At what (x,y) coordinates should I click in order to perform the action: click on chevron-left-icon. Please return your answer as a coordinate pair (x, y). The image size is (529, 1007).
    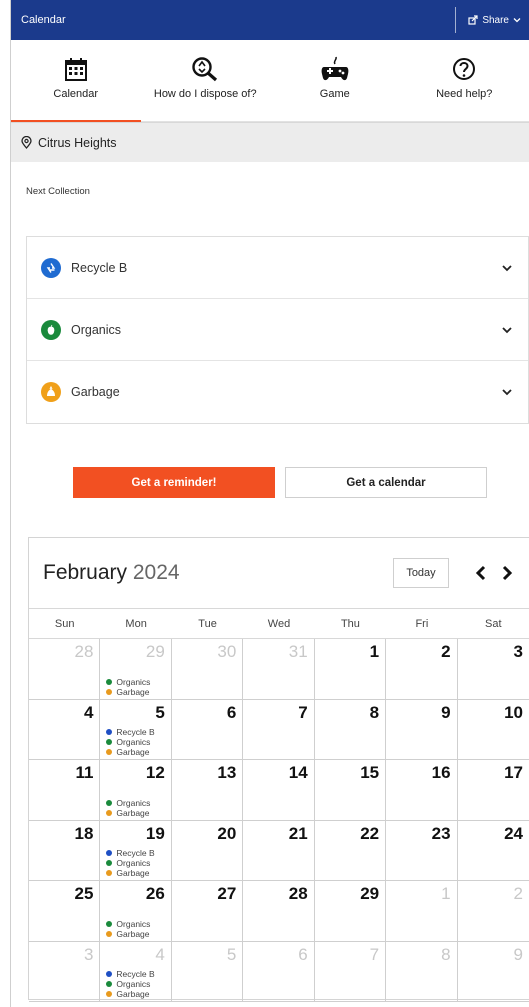
    Looking at the image, I should click on (480, 573).